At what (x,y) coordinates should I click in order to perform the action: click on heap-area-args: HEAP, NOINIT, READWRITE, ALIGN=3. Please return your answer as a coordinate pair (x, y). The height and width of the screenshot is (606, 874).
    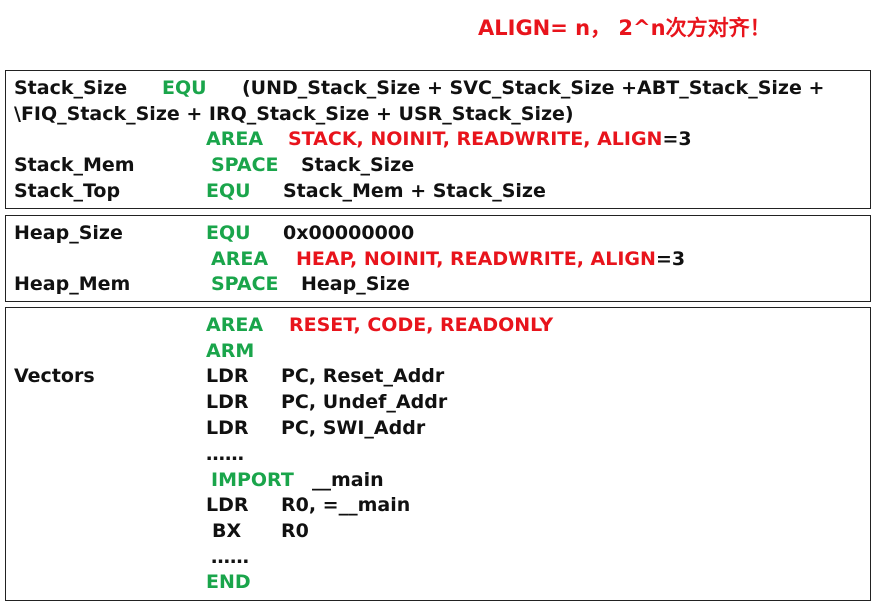
    Looking at the image, I should click on (490, 259).